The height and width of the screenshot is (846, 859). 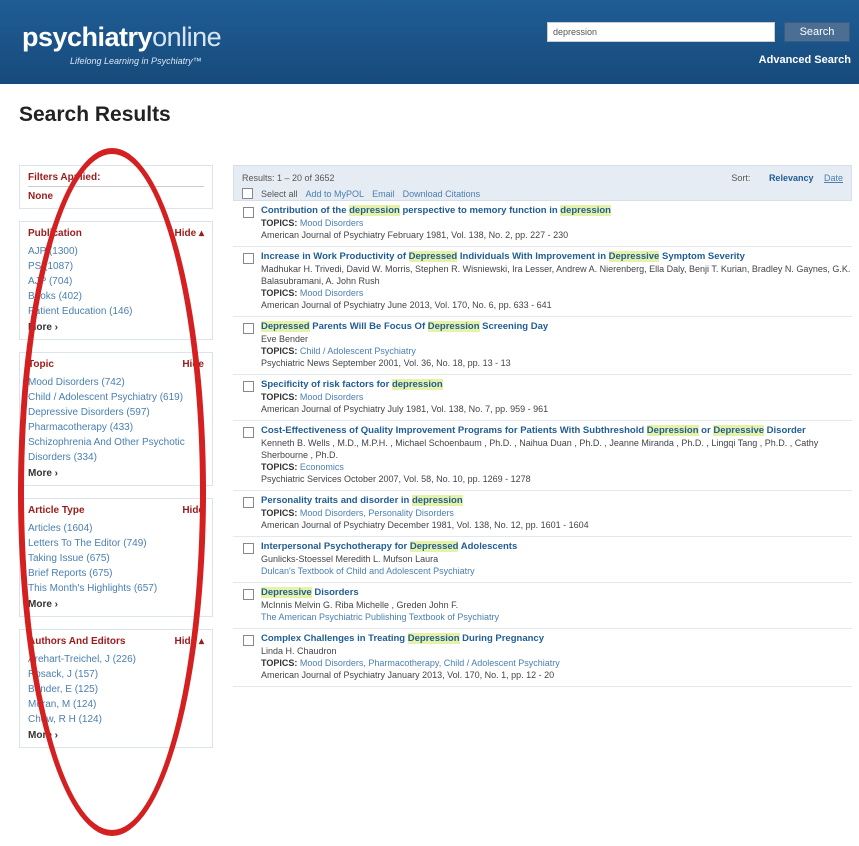 What do you see at coordinates (116, 327) in the screenshot?
I see `publication-more-link: More ›` at bounding box center [116, 327].